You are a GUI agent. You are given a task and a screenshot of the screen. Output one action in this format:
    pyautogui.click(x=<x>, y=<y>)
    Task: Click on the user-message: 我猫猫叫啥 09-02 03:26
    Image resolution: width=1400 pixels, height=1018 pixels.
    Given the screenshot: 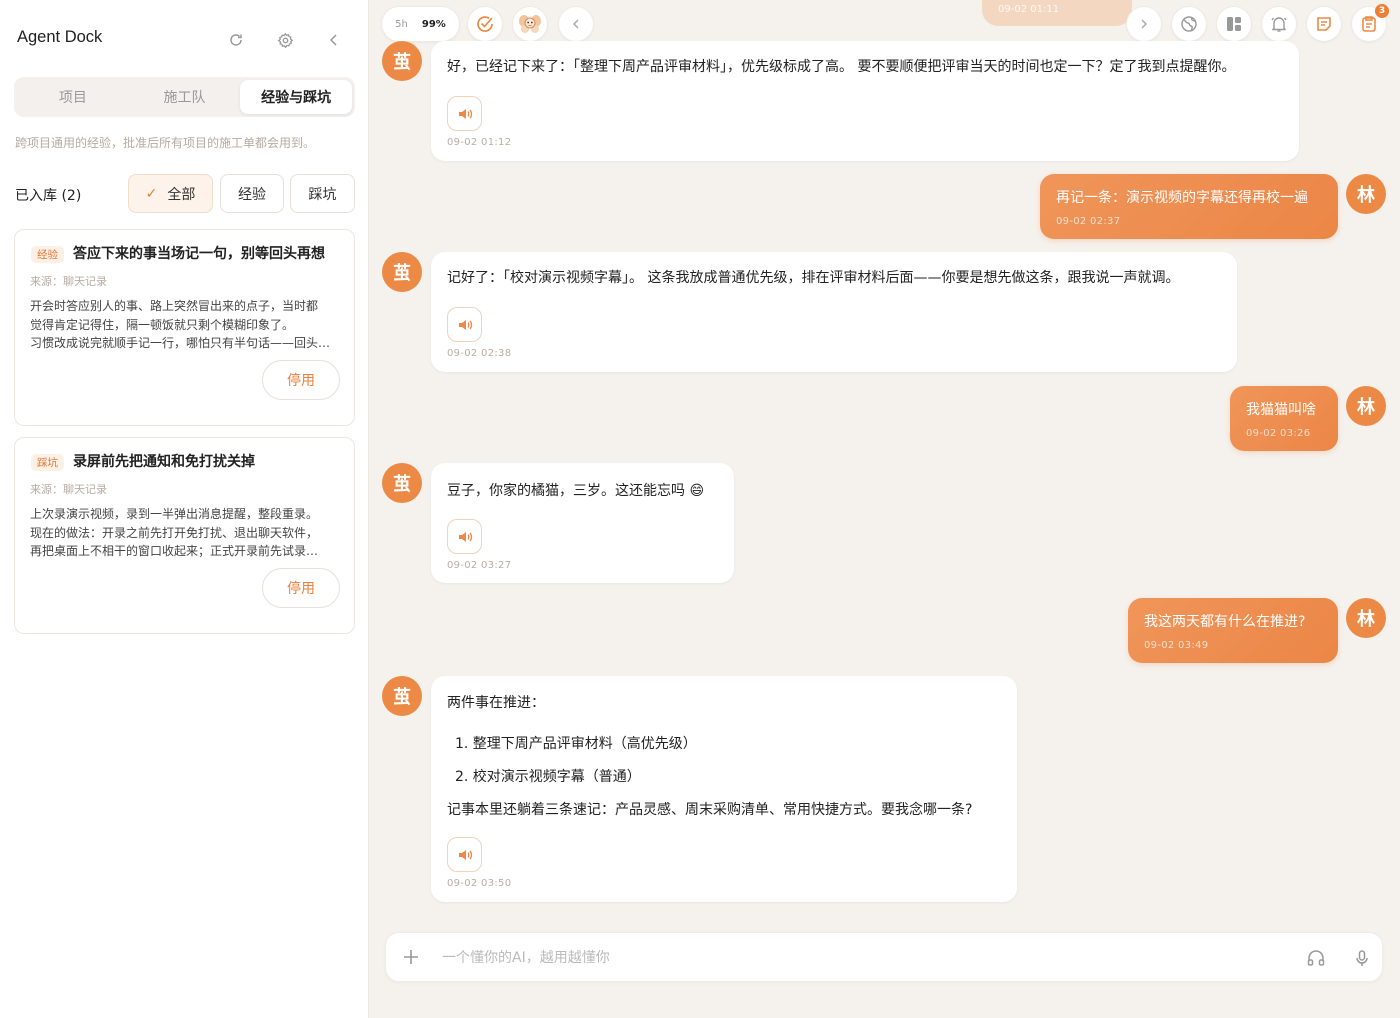 What is the action you would take?
    pyautogui.click(x=1284, y=418)
    